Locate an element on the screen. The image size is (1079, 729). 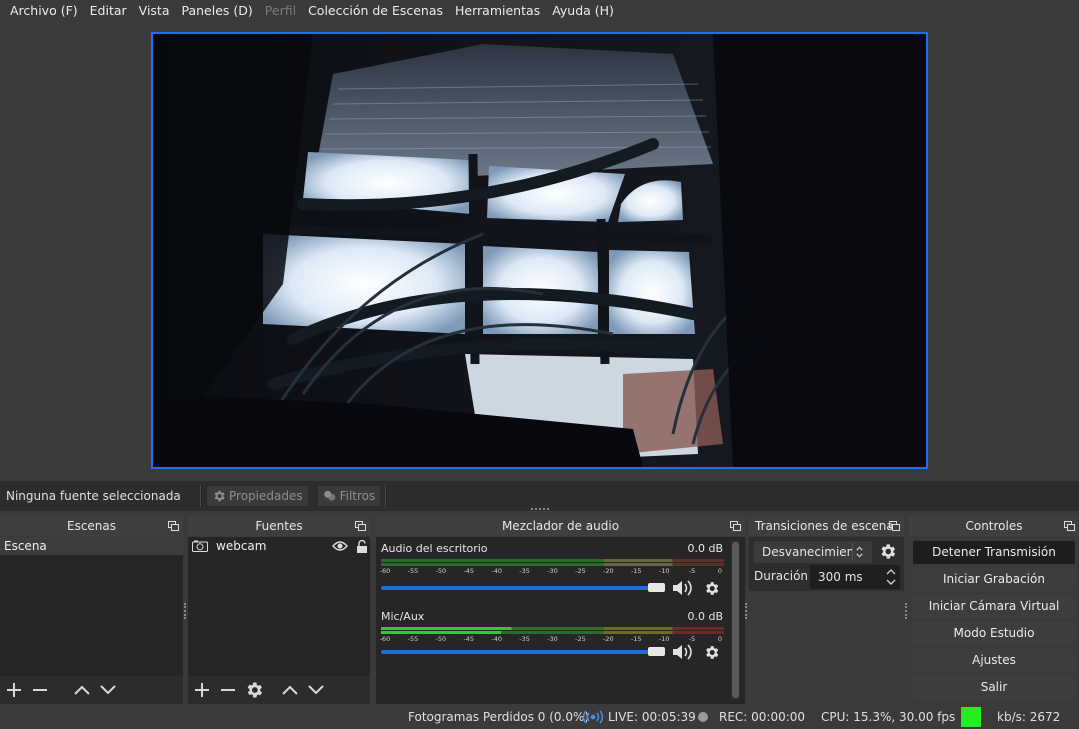
filter-icon is located at coordinates (329, 495).